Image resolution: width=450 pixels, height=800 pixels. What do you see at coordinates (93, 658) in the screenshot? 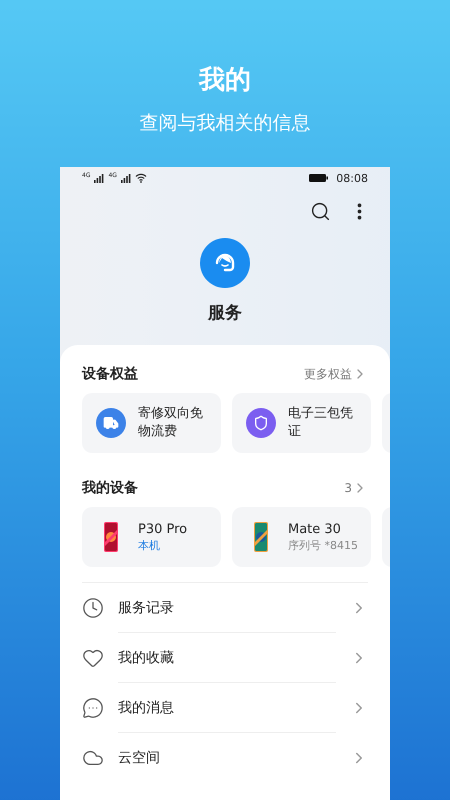
I see `heart-icon` at bounding box center [93, 658].